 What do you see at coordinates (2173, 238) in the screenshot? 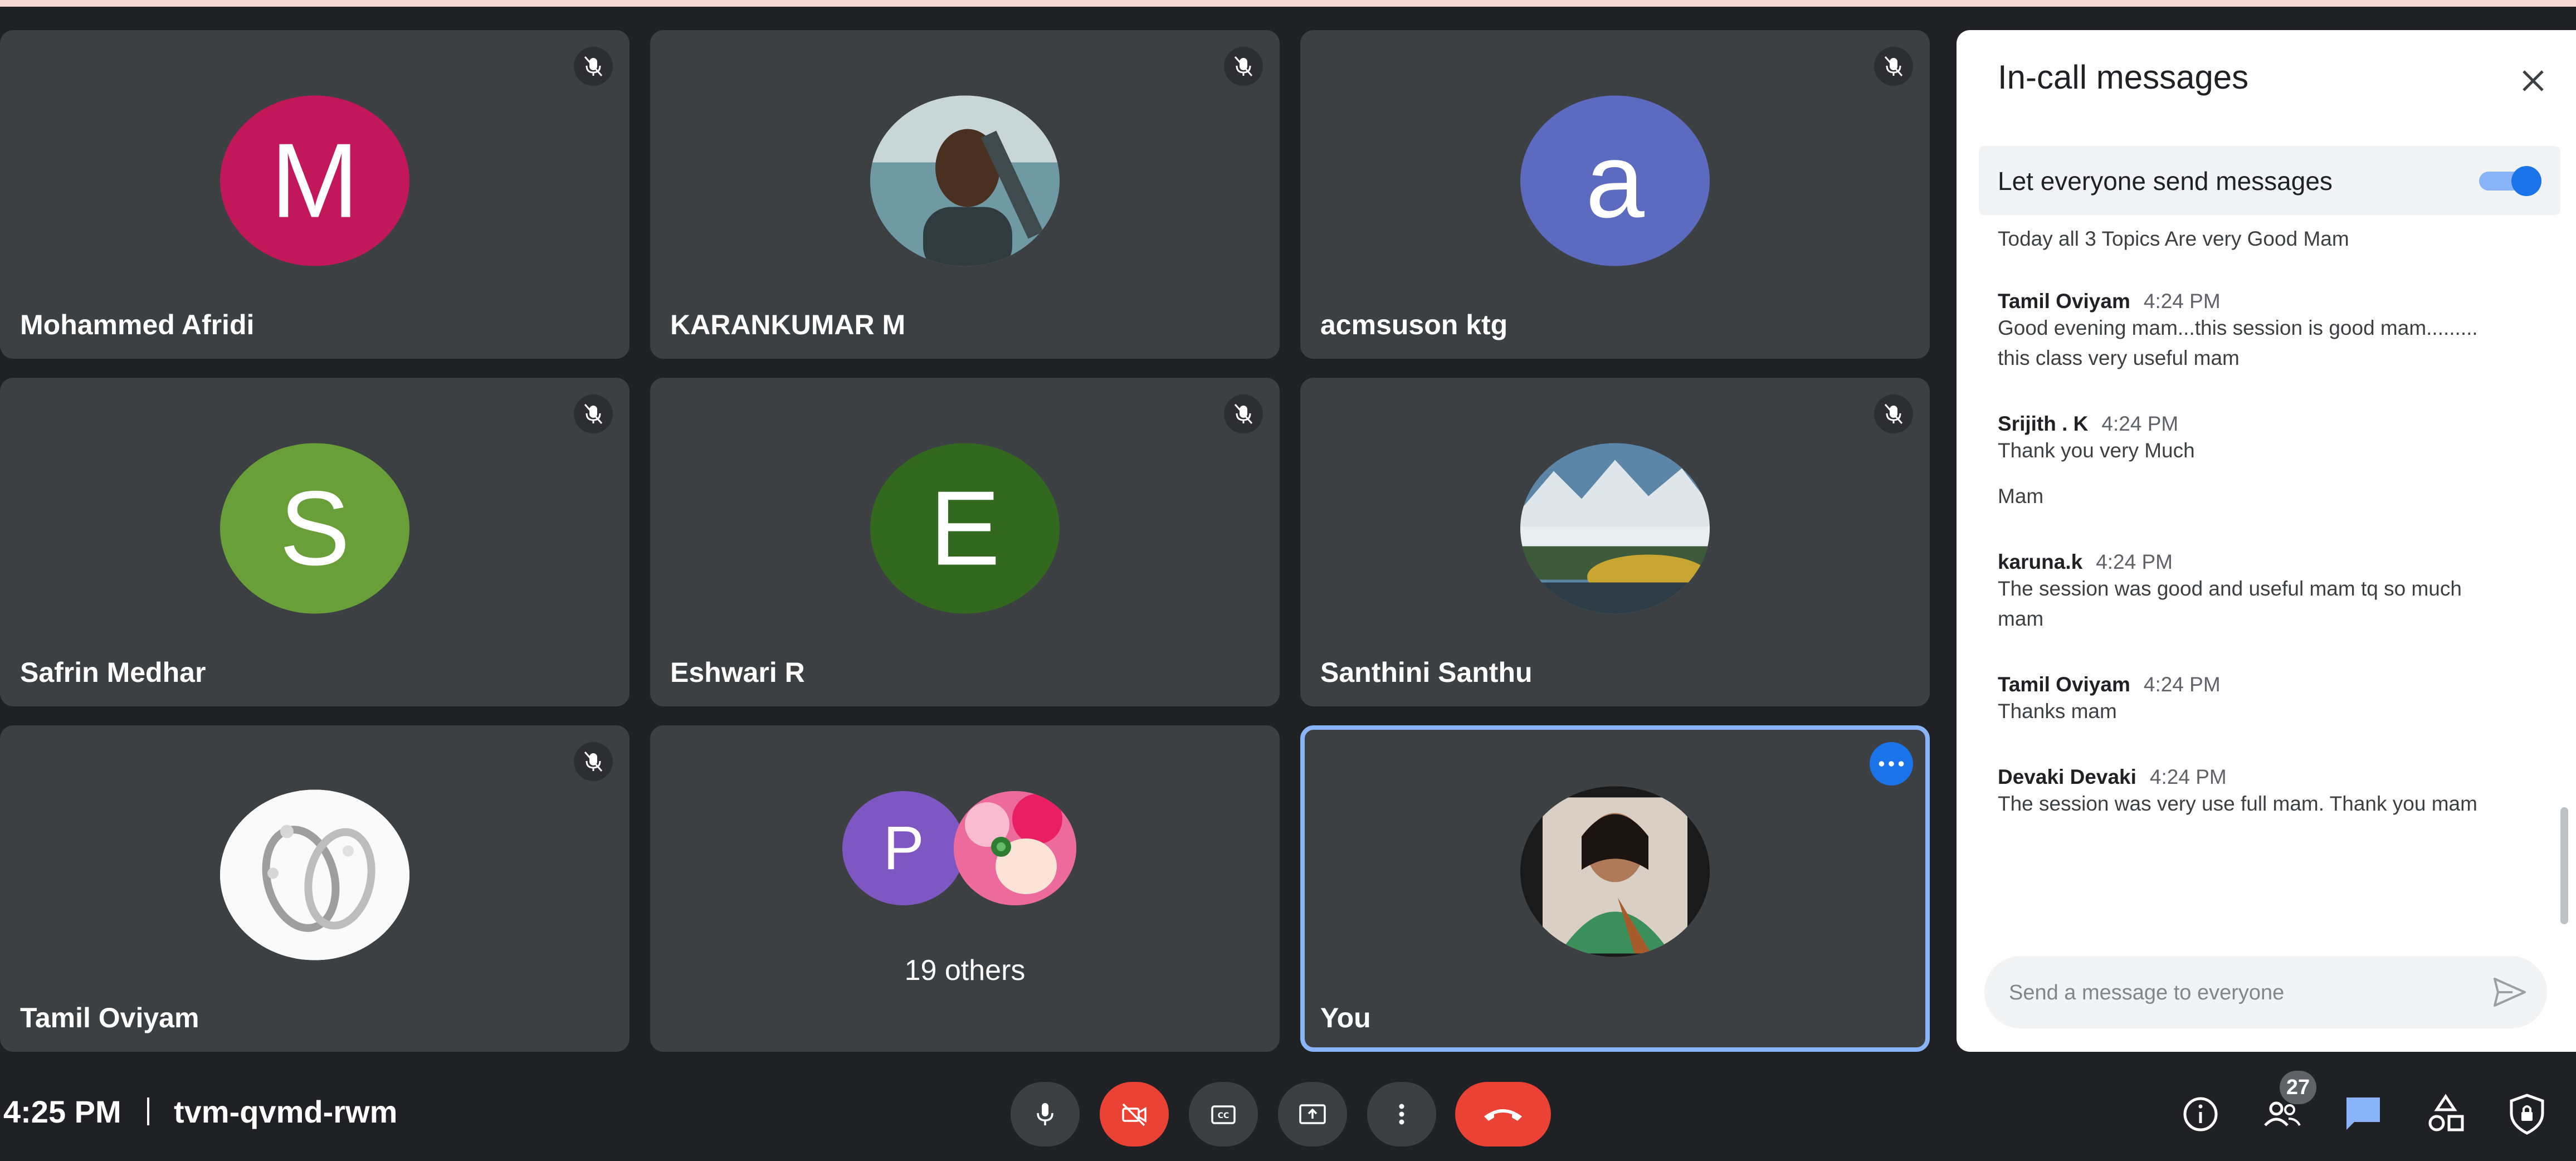
I see `message-text: Today all 3 Topics Are very Good Mam` at bounding box center [2173, 238].